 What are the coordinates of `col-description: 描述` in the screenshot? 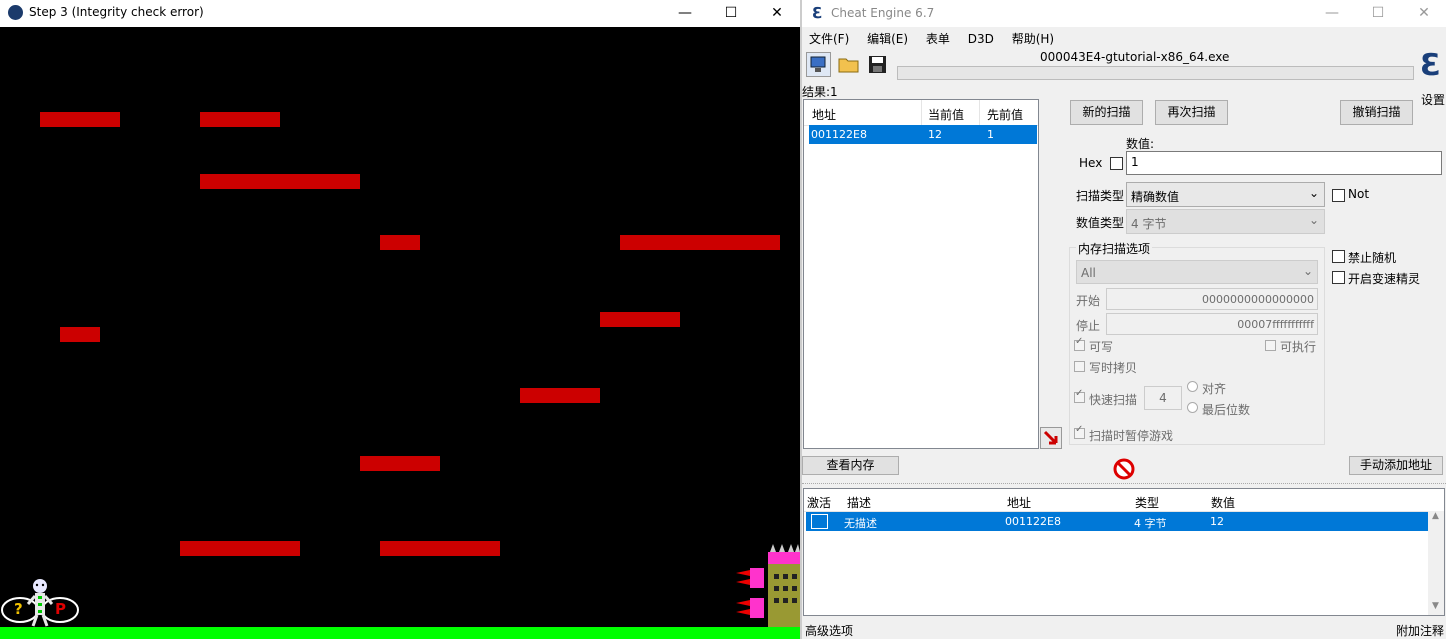 It's located at (859, 502).